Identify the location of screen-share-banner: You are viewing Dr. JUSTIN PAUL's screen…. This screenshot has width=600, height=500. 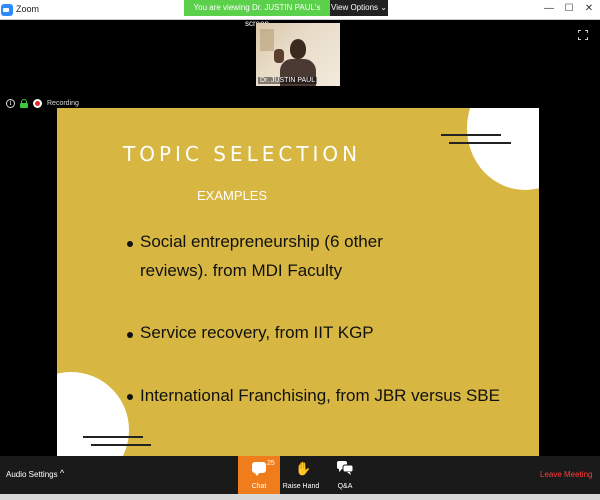
(286, 14).